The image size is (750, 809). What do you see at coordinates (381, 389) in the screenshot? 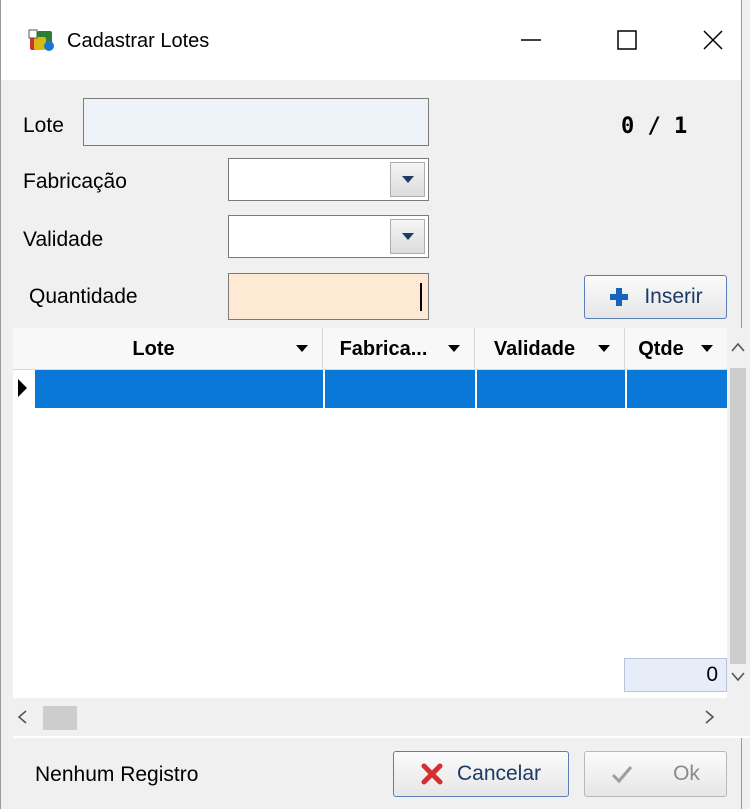
I see `table-row` at bounding box center [381, 389].